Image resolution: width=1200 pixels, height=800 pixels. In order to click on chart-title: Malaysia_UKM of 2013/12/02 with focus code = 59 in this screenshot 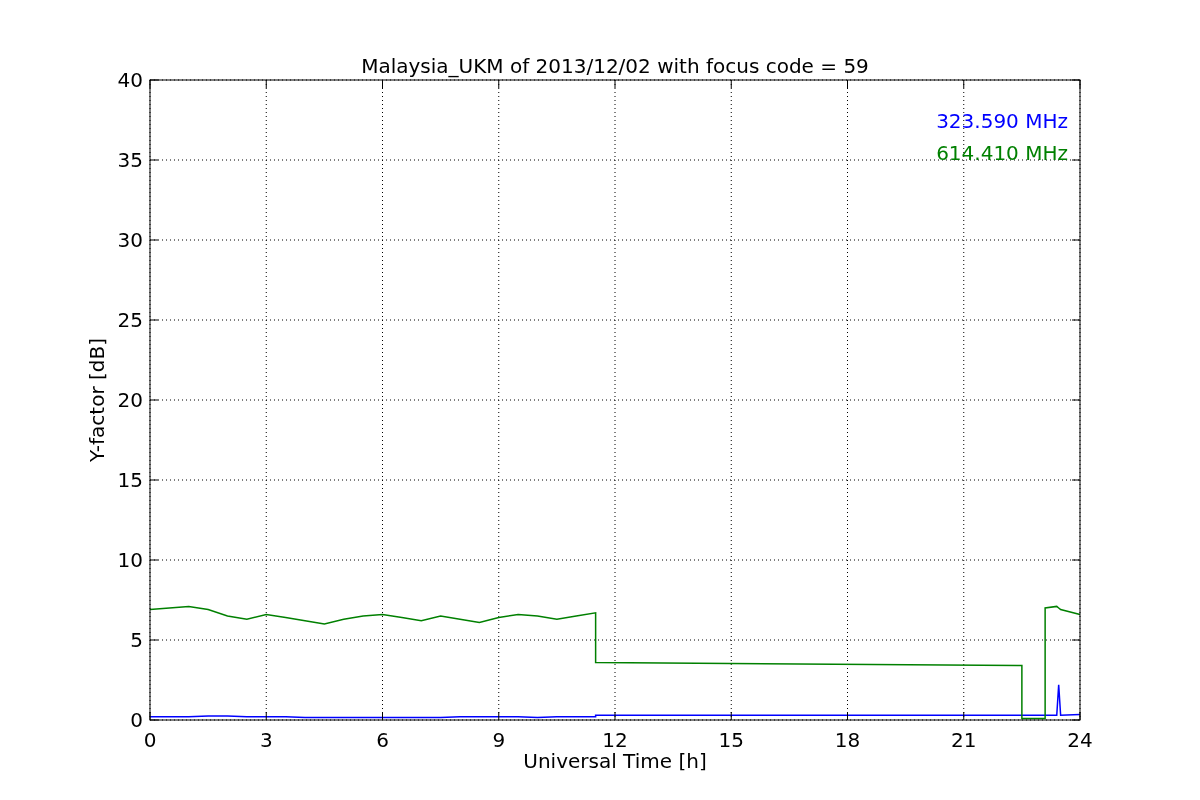, I will do `click(615, 66)`.